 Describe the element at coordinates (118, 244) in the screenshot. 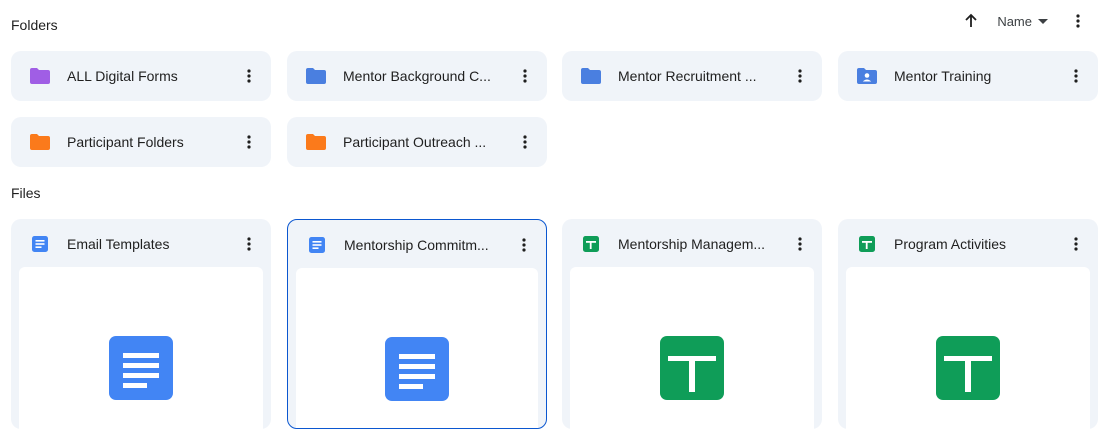

I see `file-name: Email Templates` at that location.